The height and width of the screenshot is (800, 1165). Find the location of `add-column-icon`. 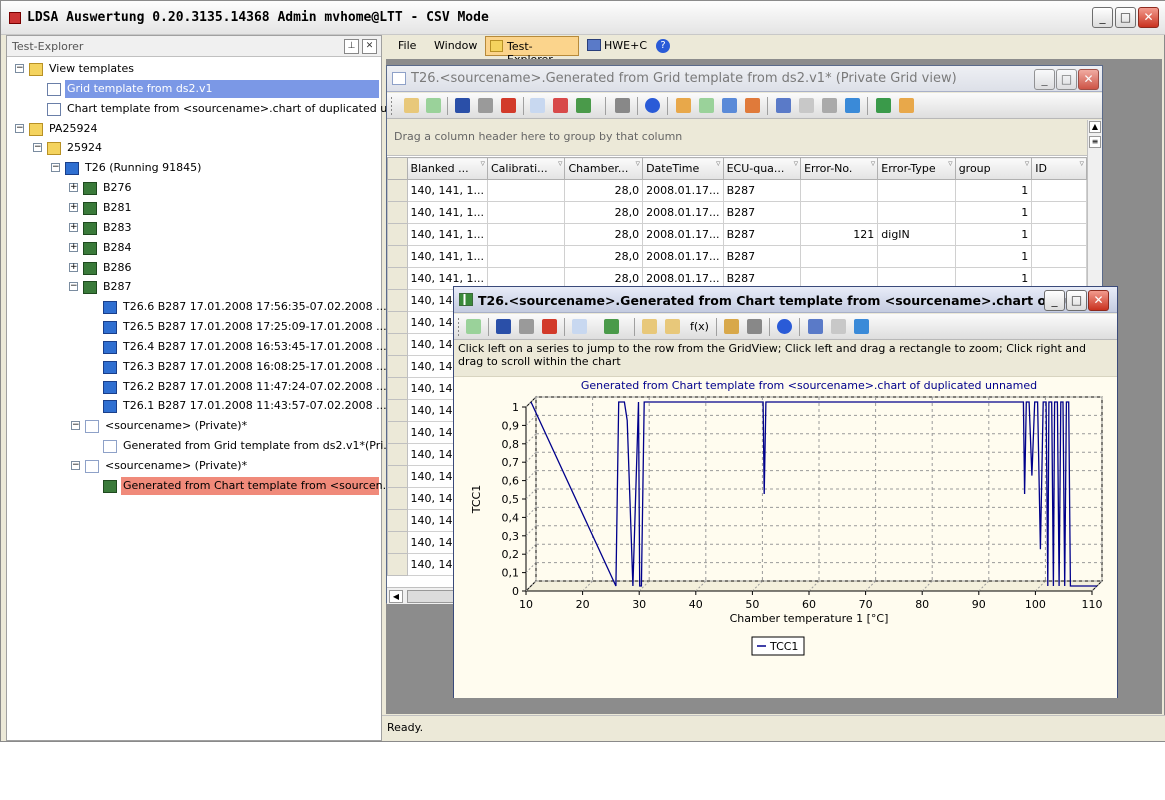

add-column-icon is located at coordinates (706, 105).